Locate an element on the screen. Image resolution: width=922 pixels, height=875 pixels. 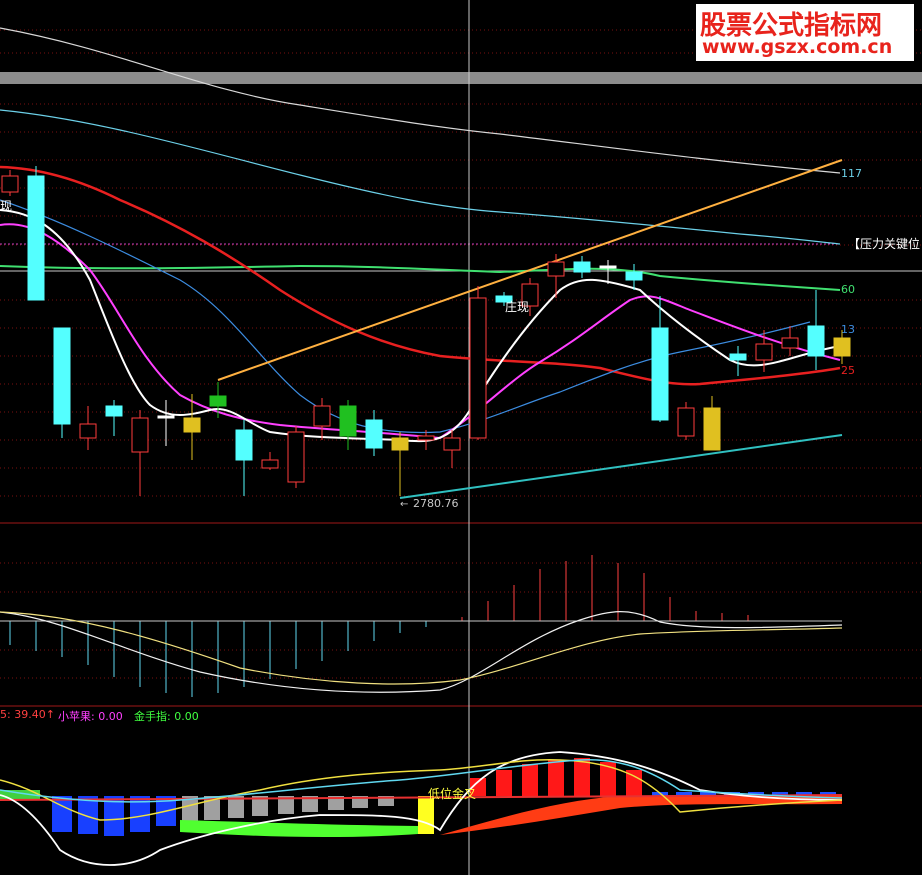
apple-indicator-label: 小苹果: 0.00 is located at coordinates (90, 716).